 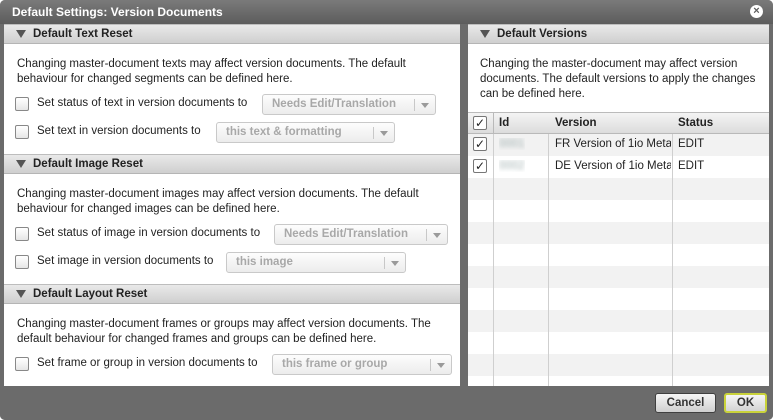 What do you see at coordinates (83, 34) in the screenshot?
I see `text-reset-title: Default Text Reset` at bounding box center [83, 34].